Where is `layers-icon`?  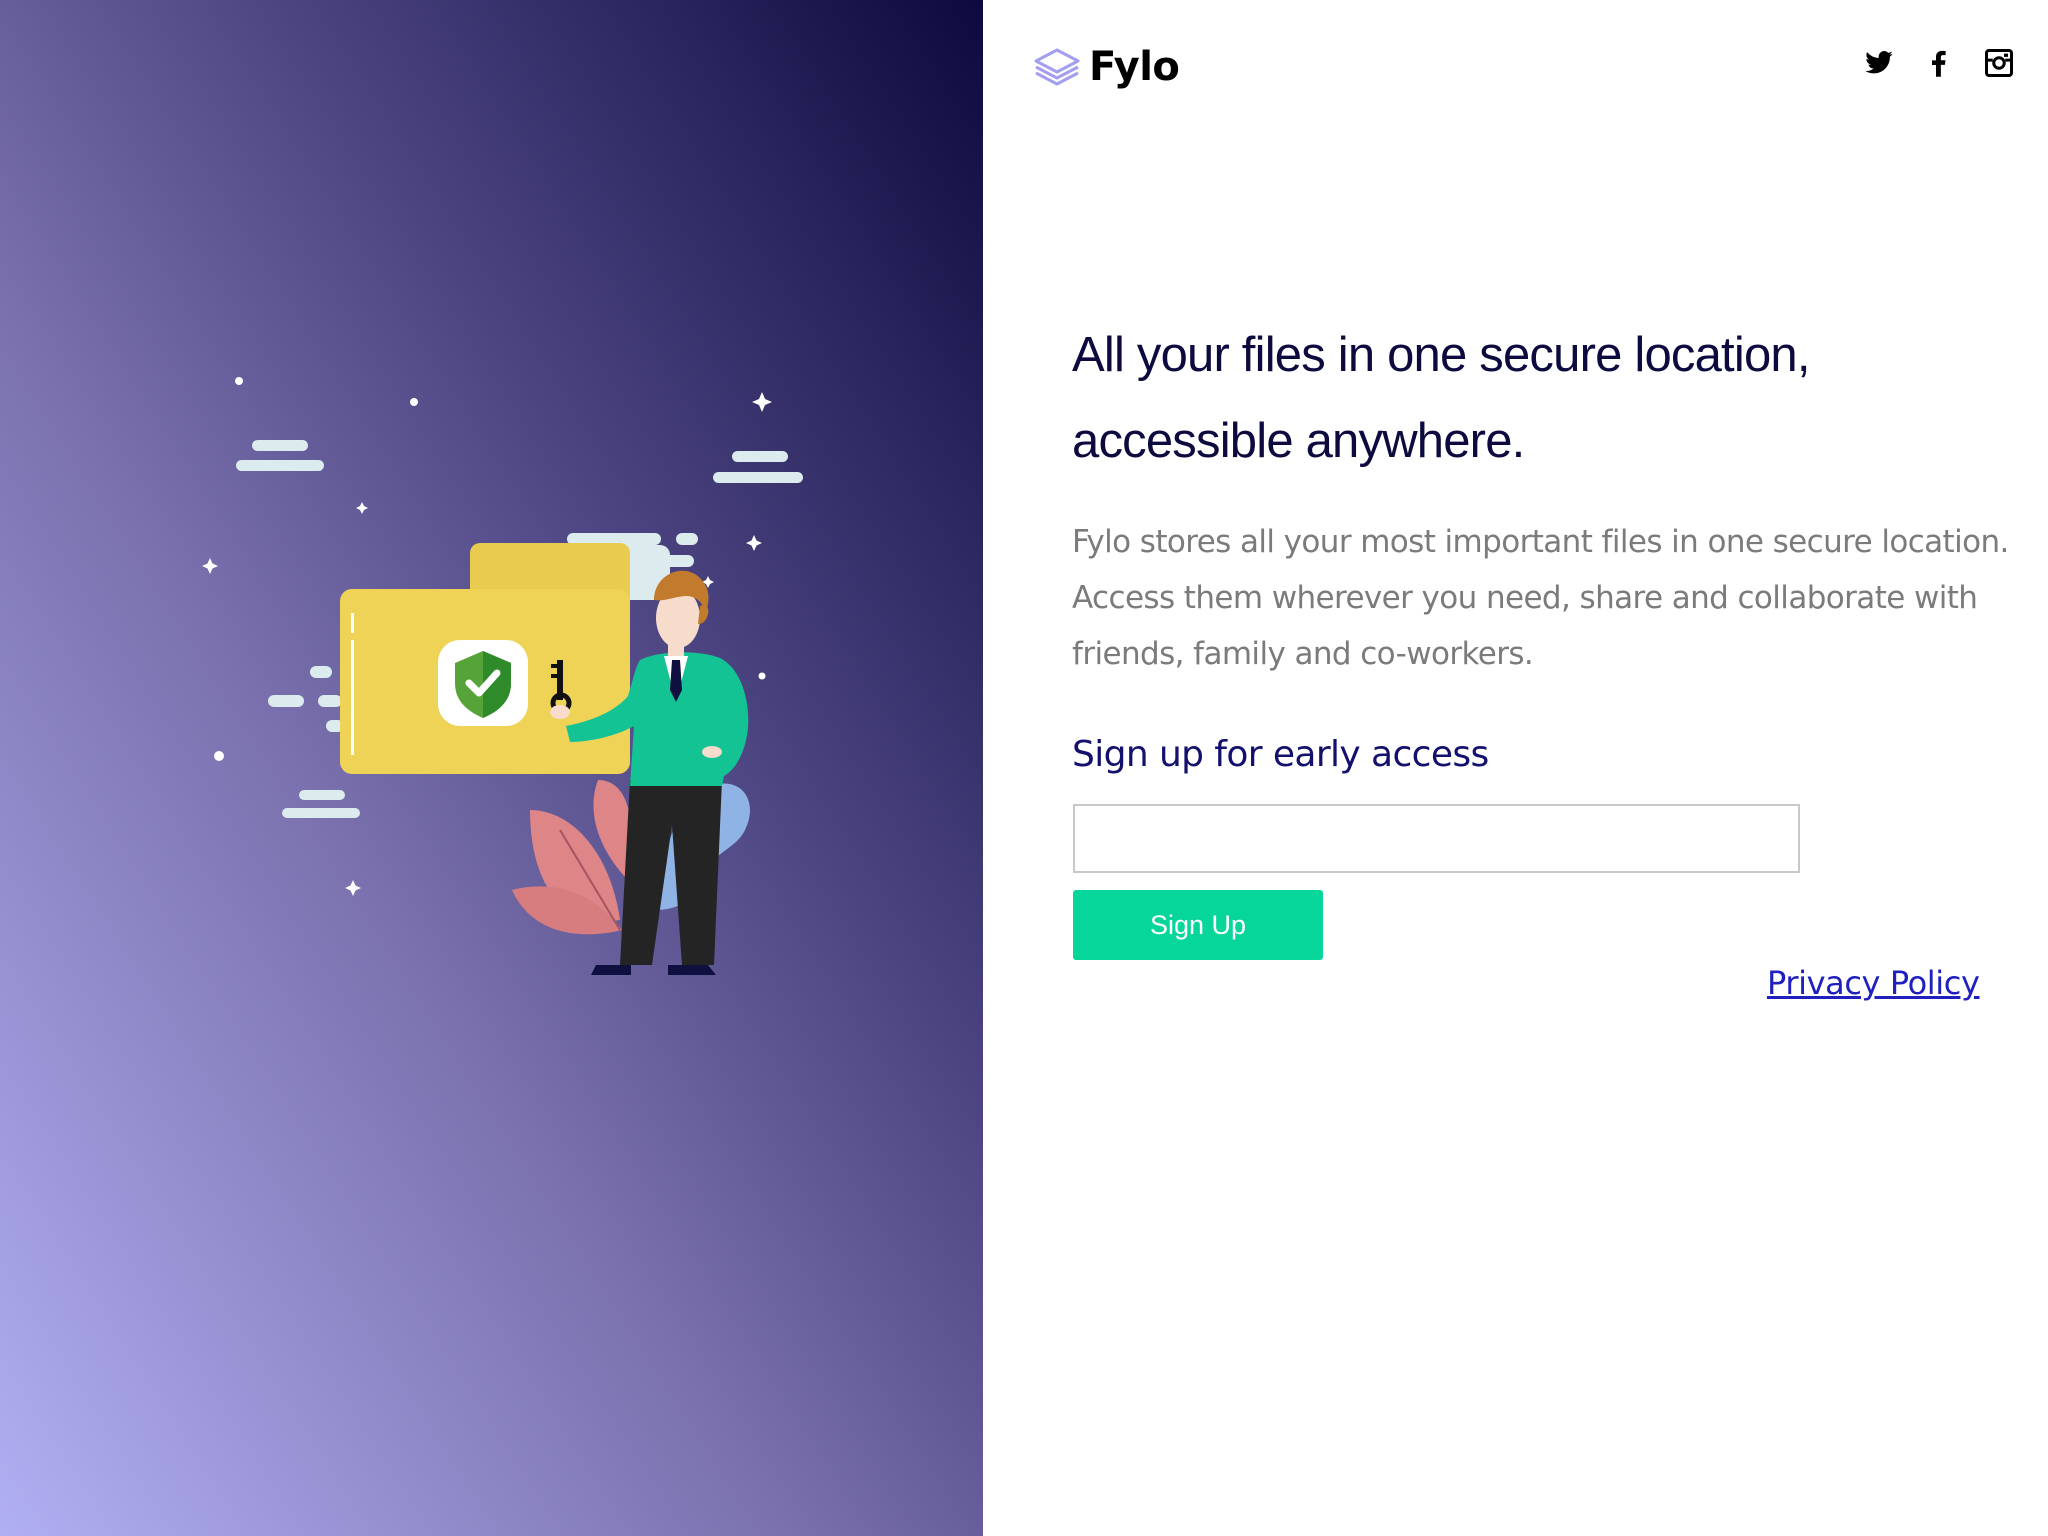
layers-icon is located at coordinates (1057, 67).